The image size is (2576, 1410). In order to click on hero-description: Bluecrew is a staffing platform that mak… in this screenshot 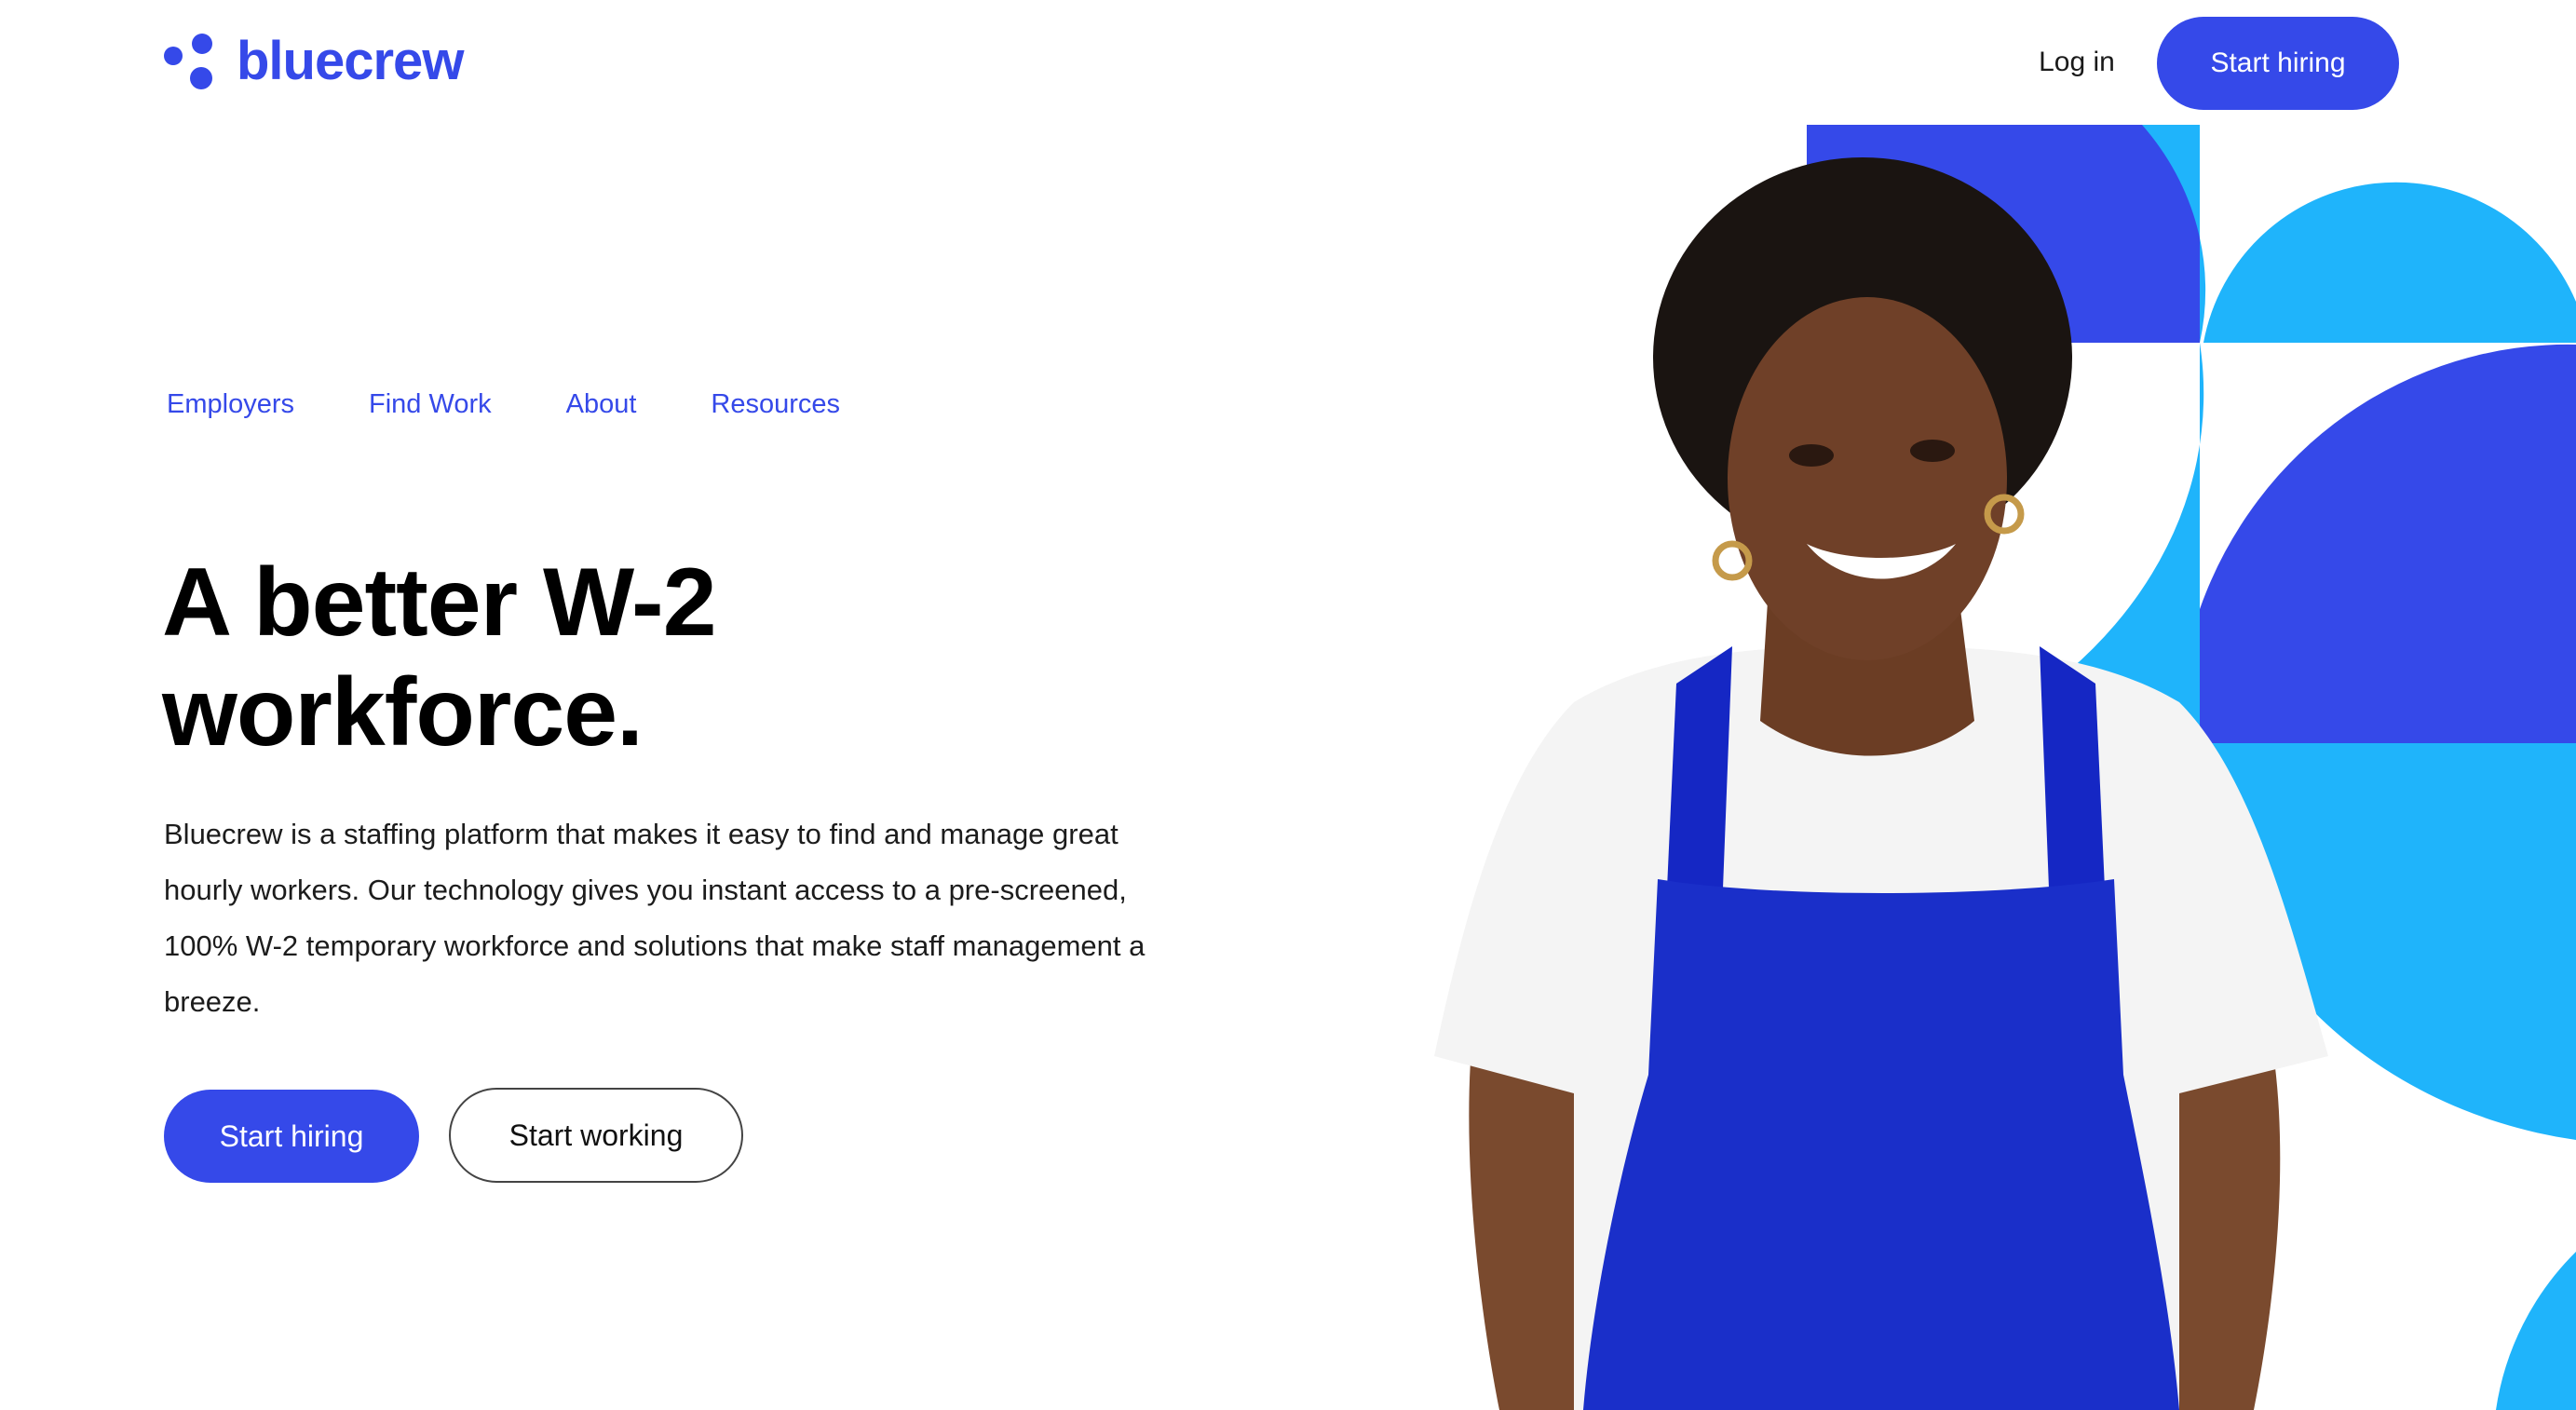, I will do `click(655, 918)`.